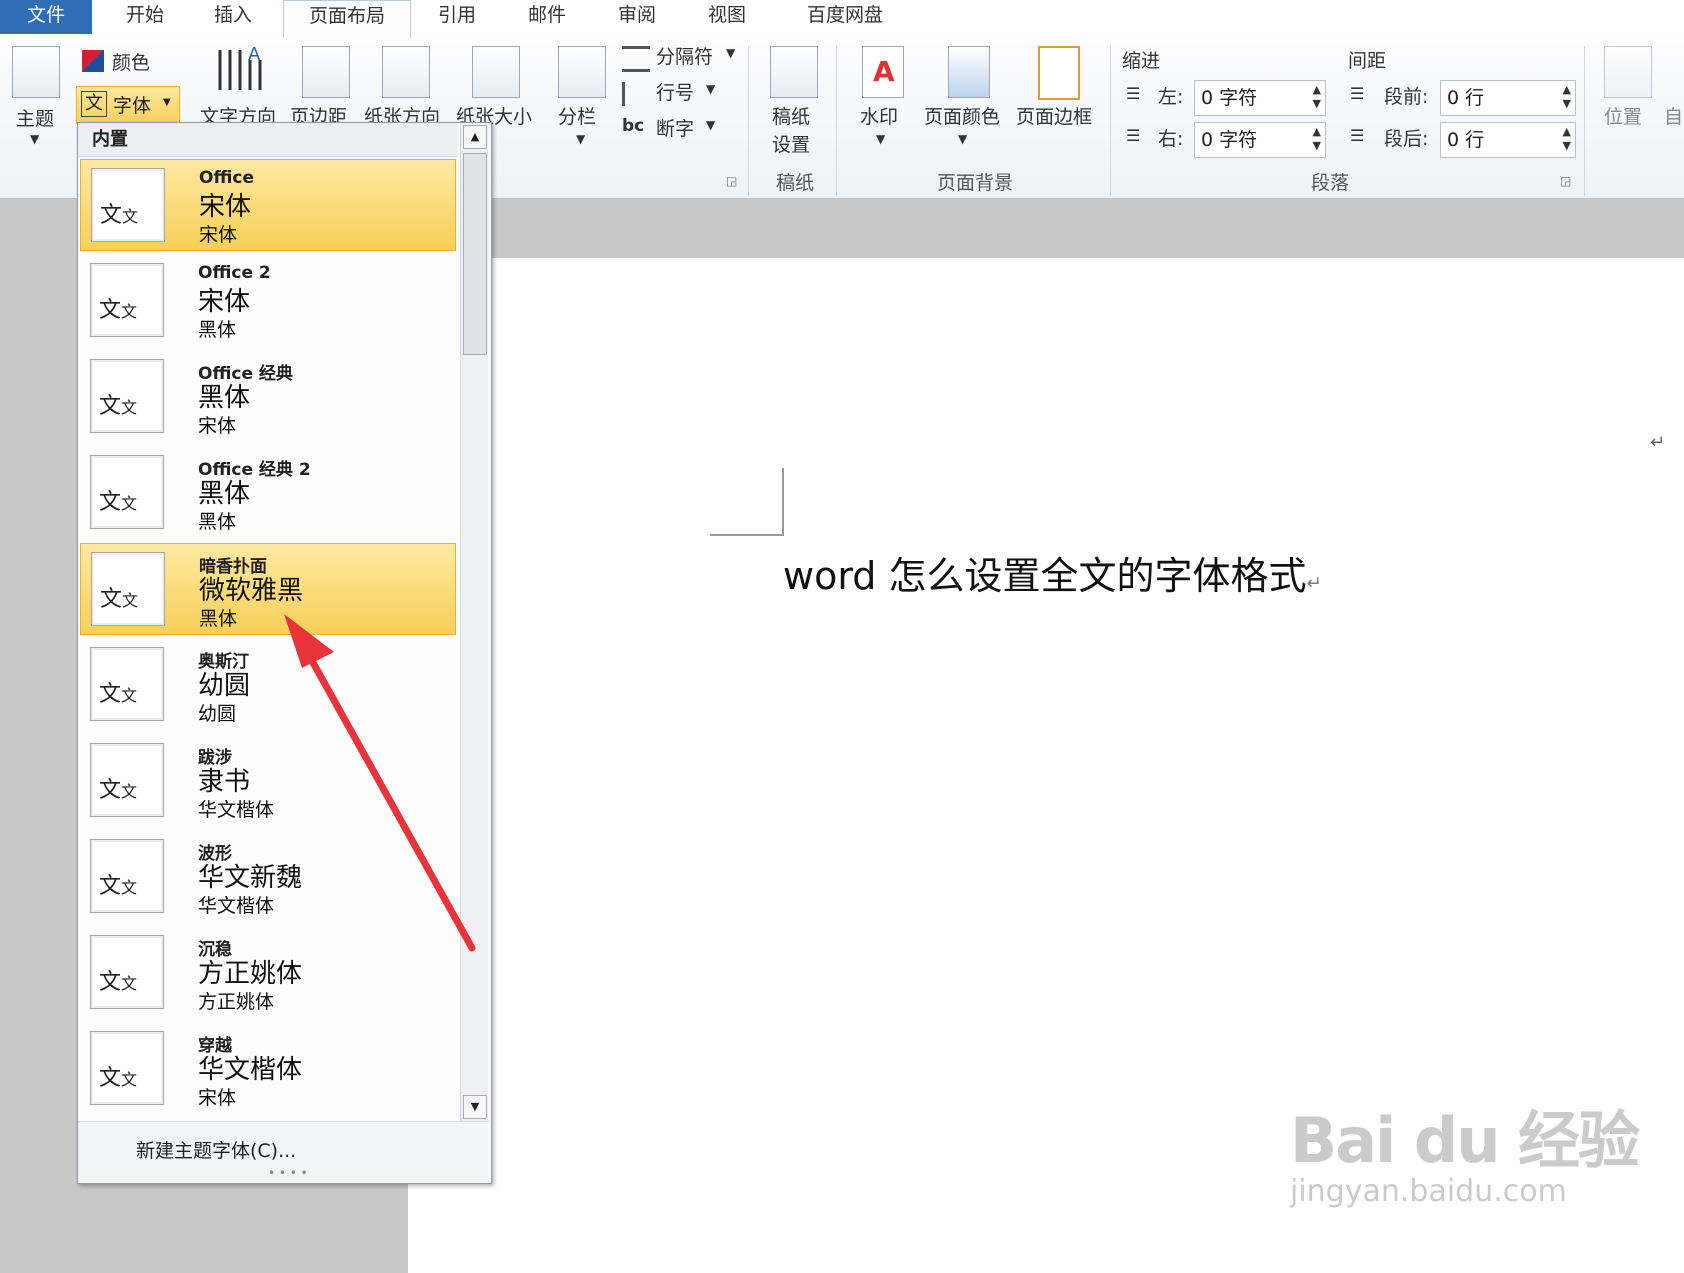 This screenshot has width=1684, height=1273. Describe the element at coordinates (675, 127) in the screenshot. I see `hyphenation-button: 断字` at that location.